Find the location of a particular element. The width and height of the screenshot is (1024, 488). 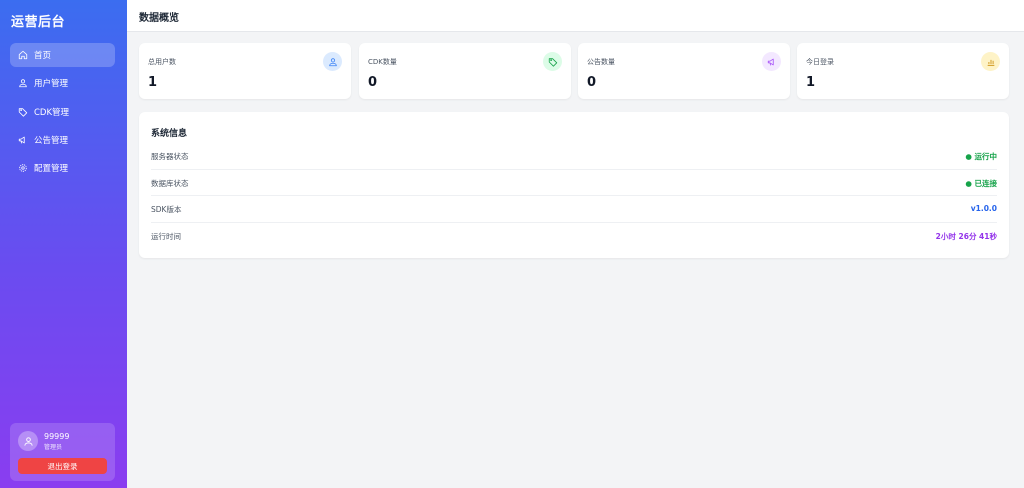

header: 数据概览 is located at coordinates (575, 16).